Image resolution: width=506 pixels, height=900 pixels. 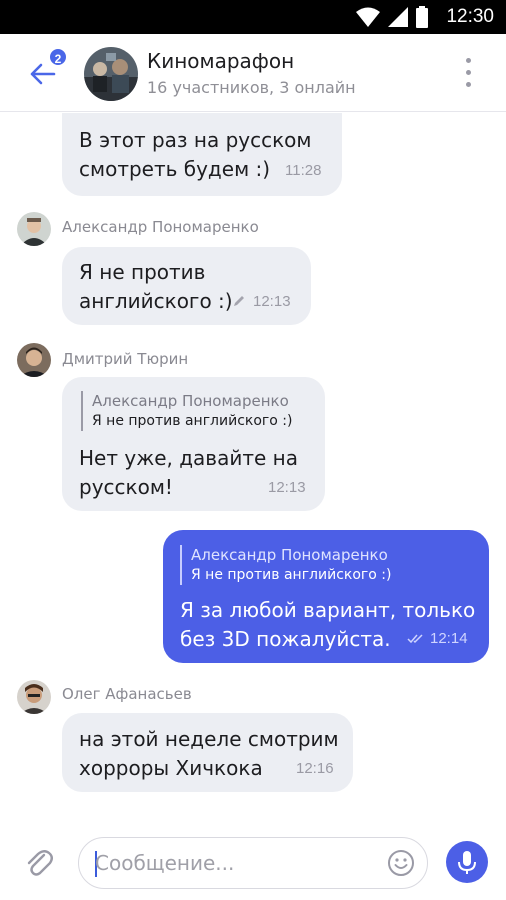 I want to click on message-input-container, so click(x=253, y=863).